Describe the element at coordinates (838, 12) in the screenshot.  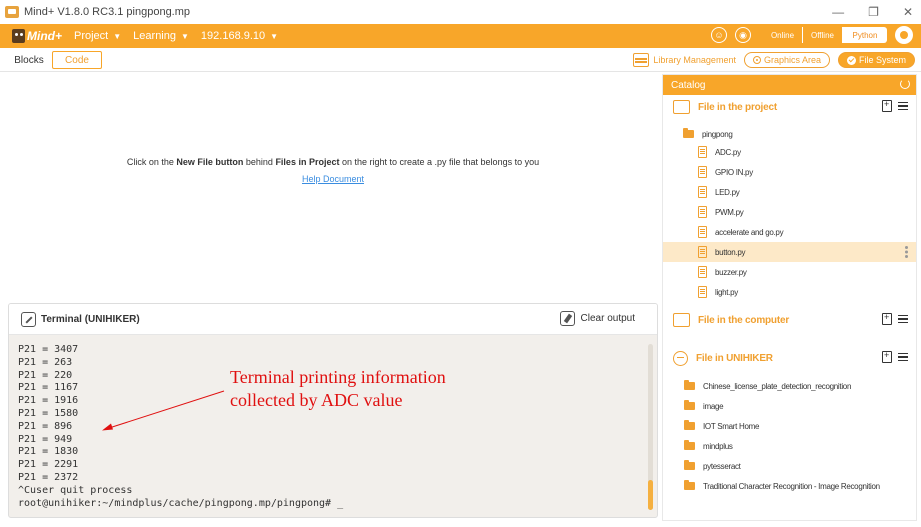
I see `minimize-button: —` at that location.